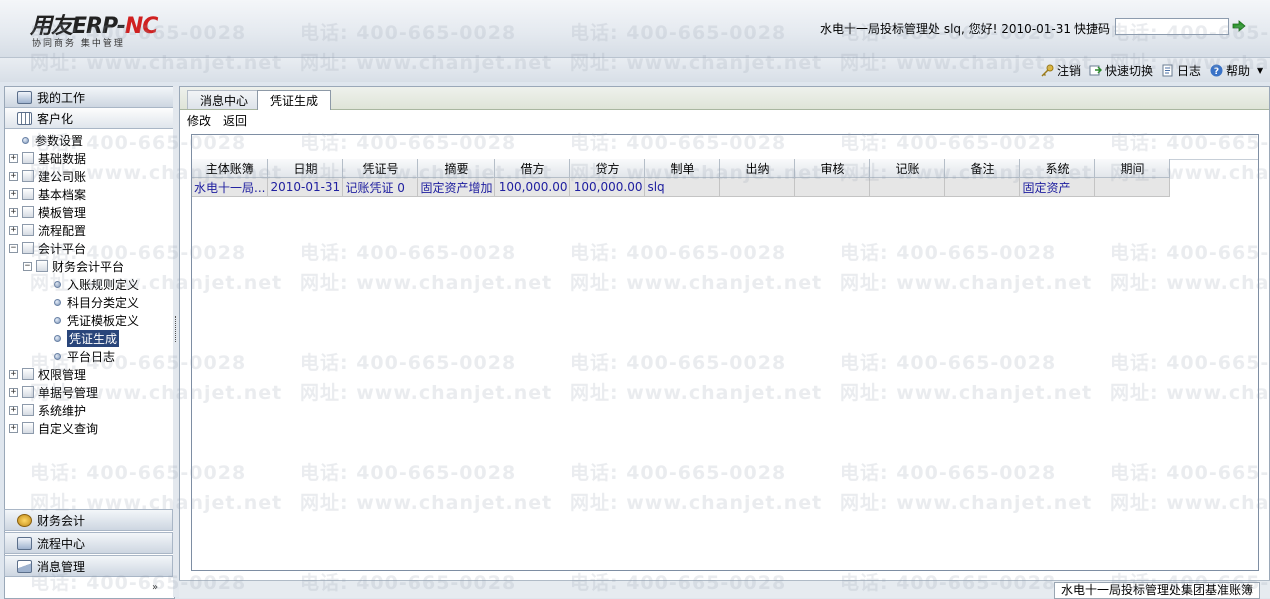  What do you see at coordinates (224, 99) in the screenshot?
I see `tab-message-center: 消息中心` at bounding box center [224, 99].